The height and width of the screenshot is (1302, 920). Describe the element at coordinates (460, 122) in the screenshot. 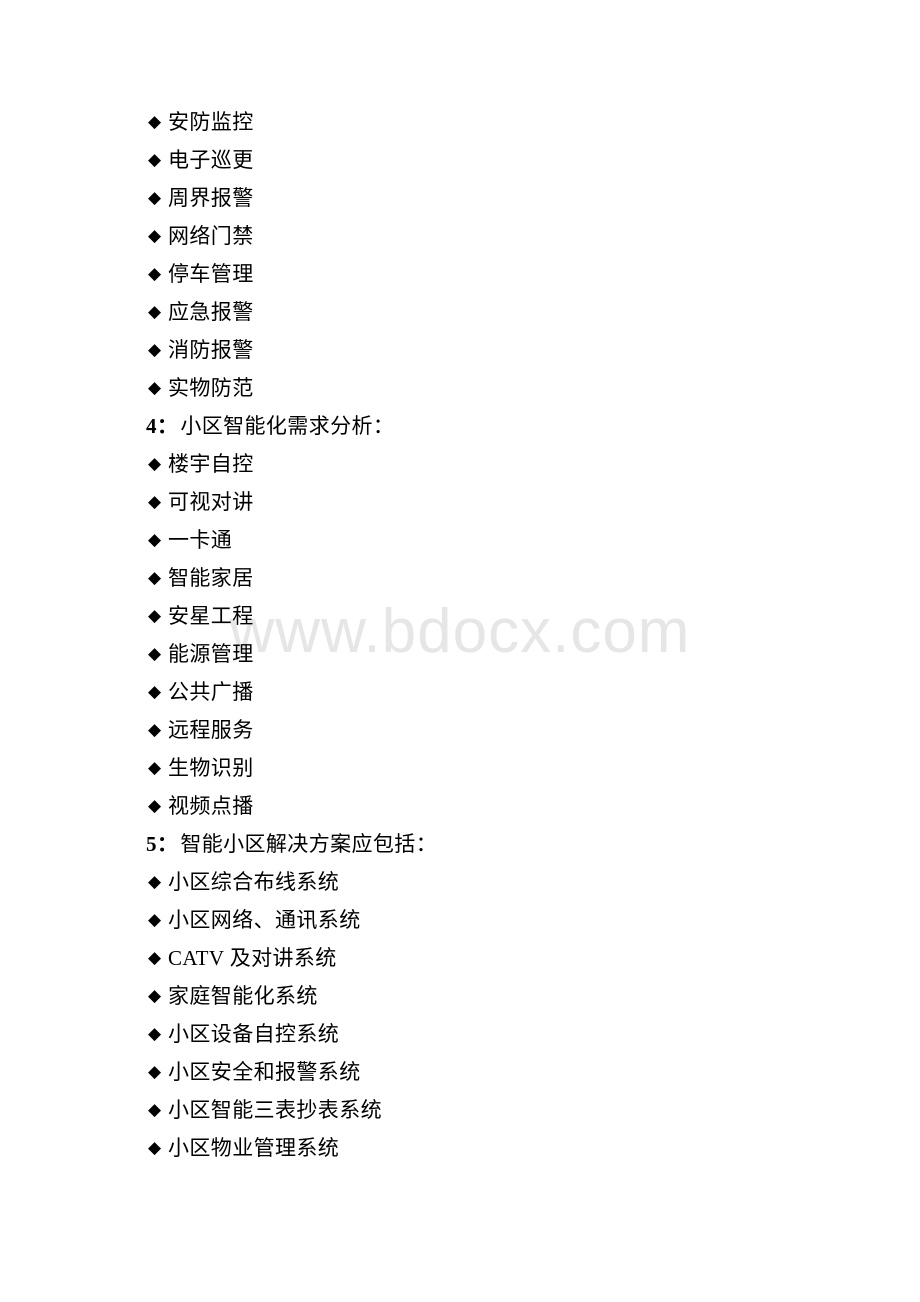

I see `list-item: ◆ 安防监控` at that location.